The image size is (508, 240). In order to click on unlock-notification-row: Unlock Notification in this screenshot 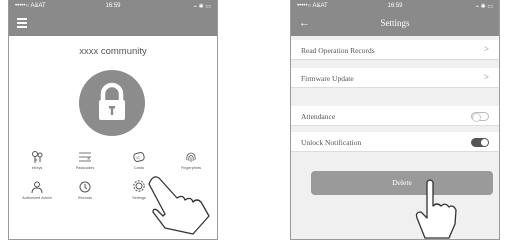, I will do `click(395, 142)`.